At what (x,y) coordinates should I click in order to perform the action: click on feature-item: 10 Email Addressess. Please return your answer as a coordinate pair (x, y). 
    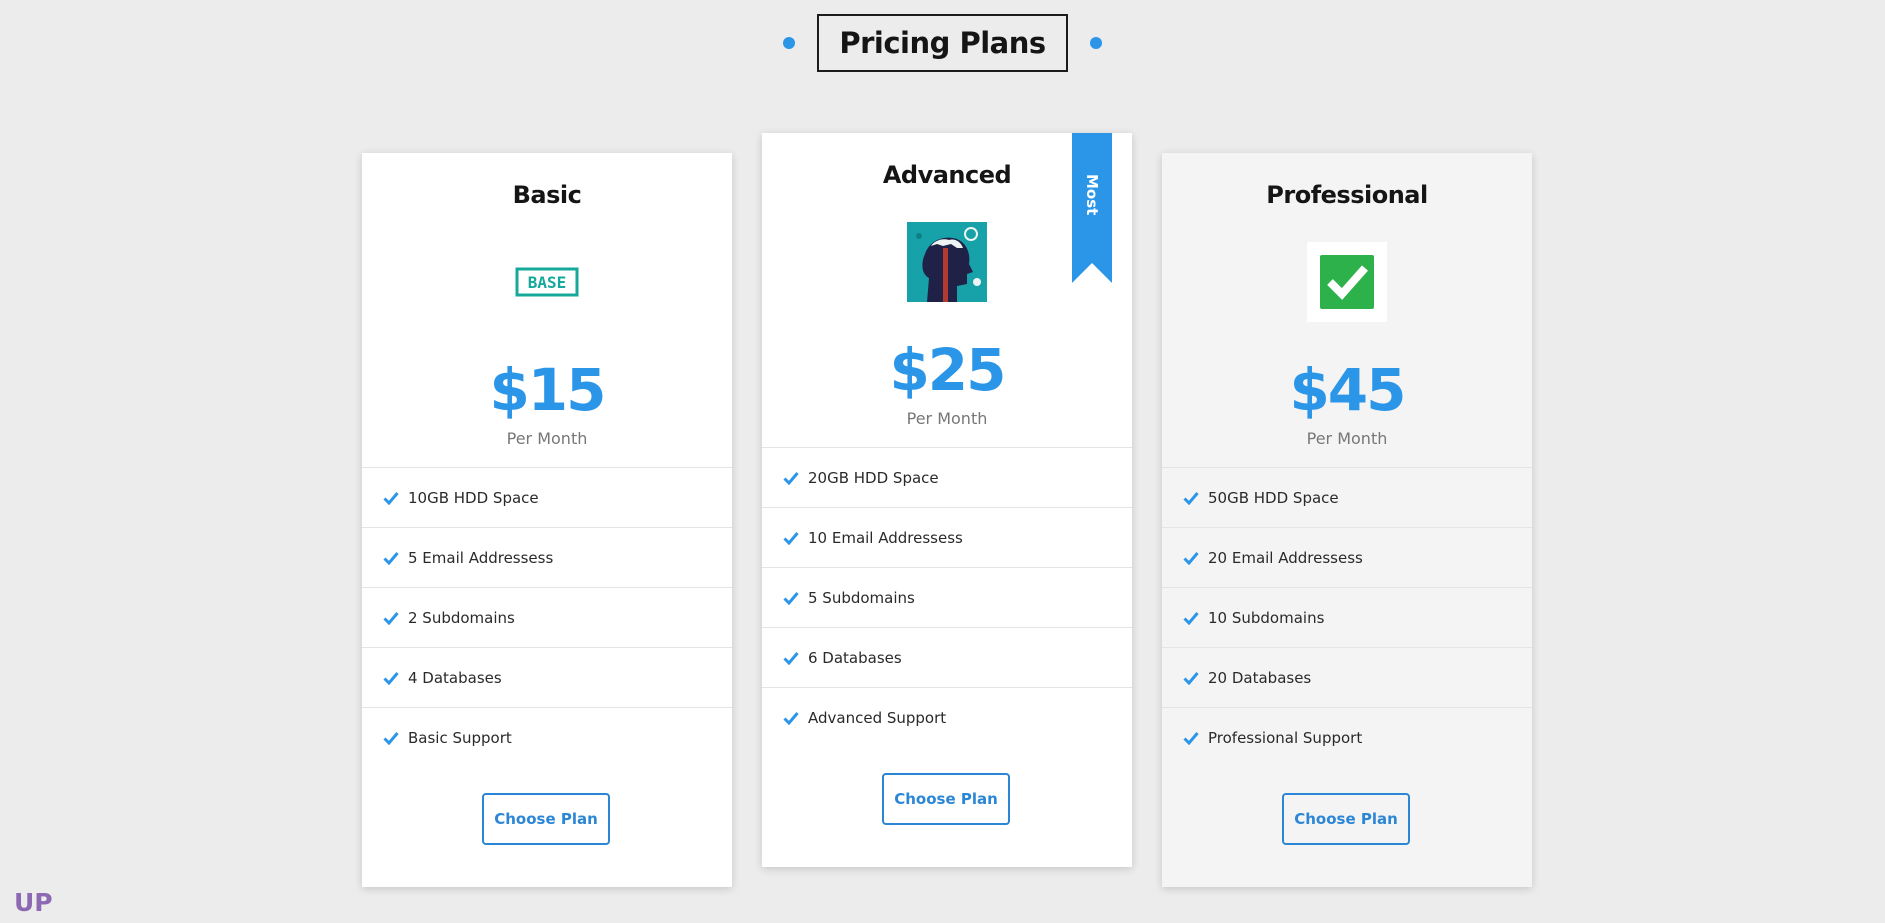
    Looking at the image, I should click on (947, 537).